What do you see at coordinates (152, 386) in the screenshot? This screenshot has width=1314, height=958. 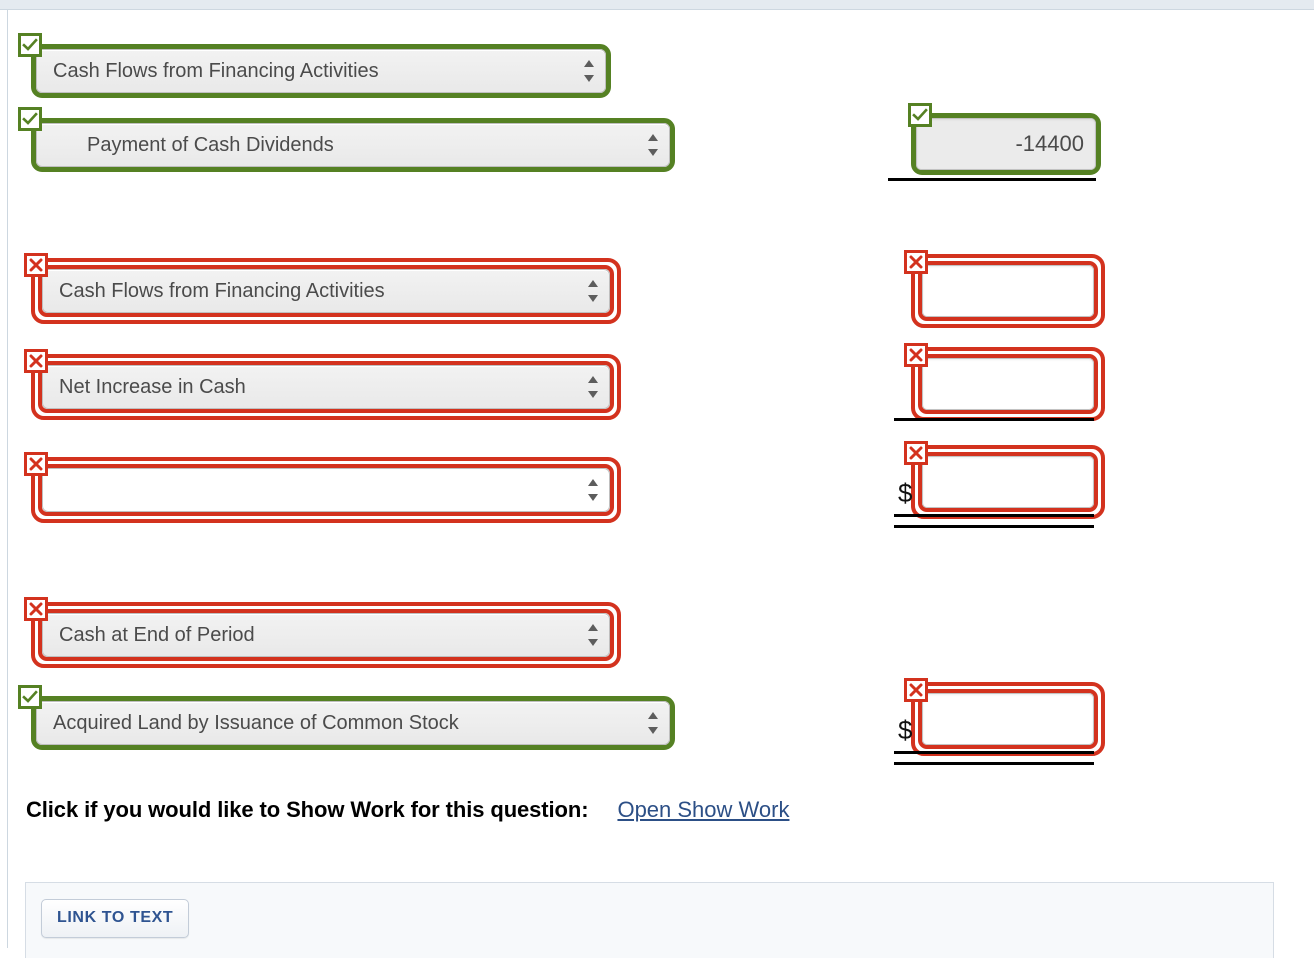 I see `row-net-increase-cash-select-value: Net Increase in Cash` at bounding box center [152, 386].